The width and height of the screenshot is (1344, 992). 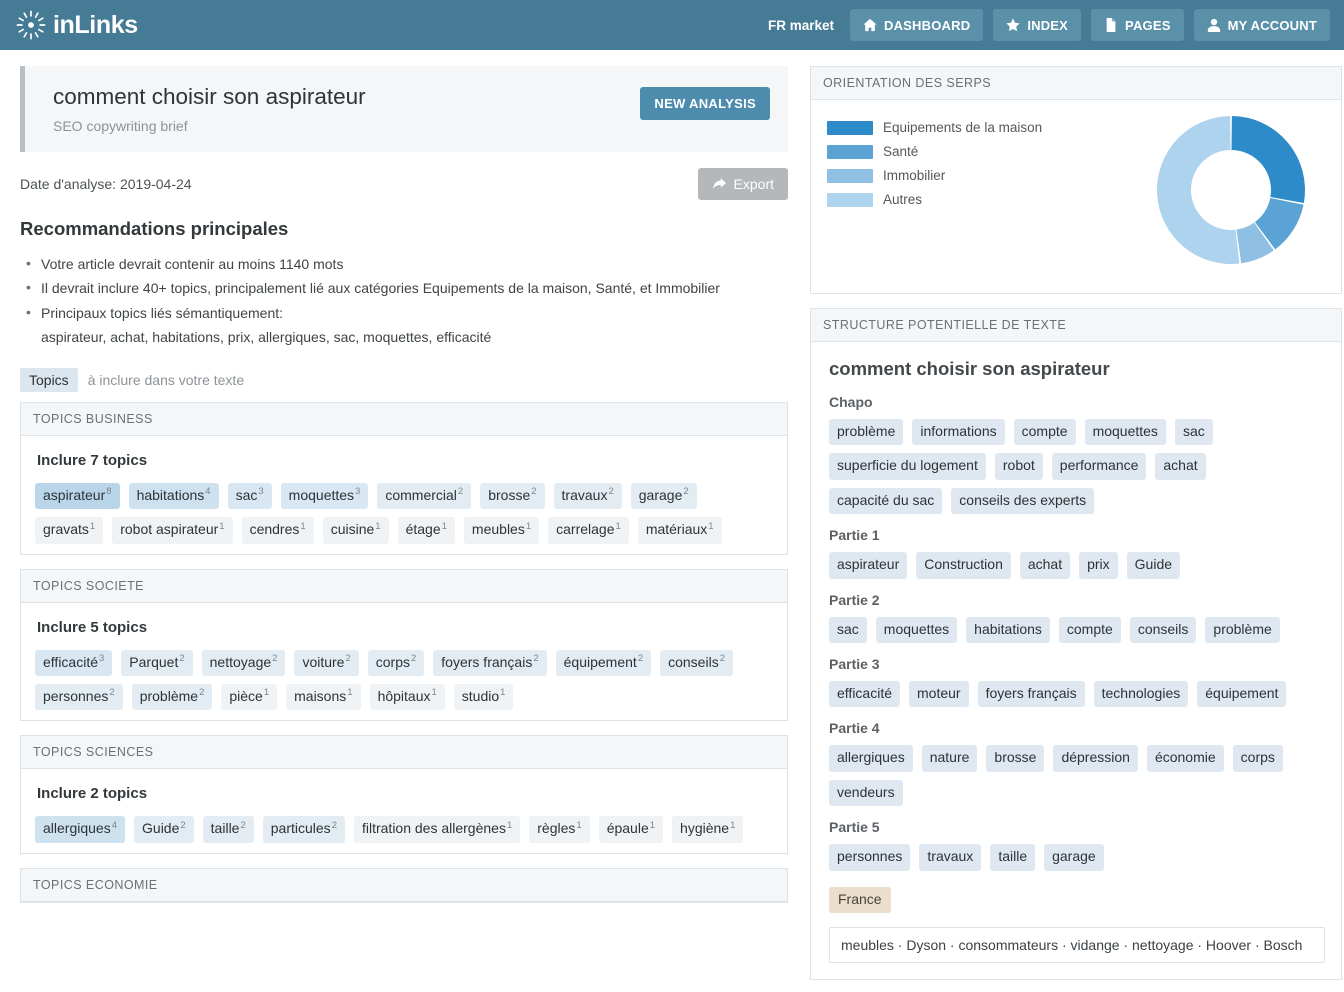 What do you see at coordinates (949, 758) in the screenshot?
I see `structure-chip: nature` at bounding box center [949, 758].